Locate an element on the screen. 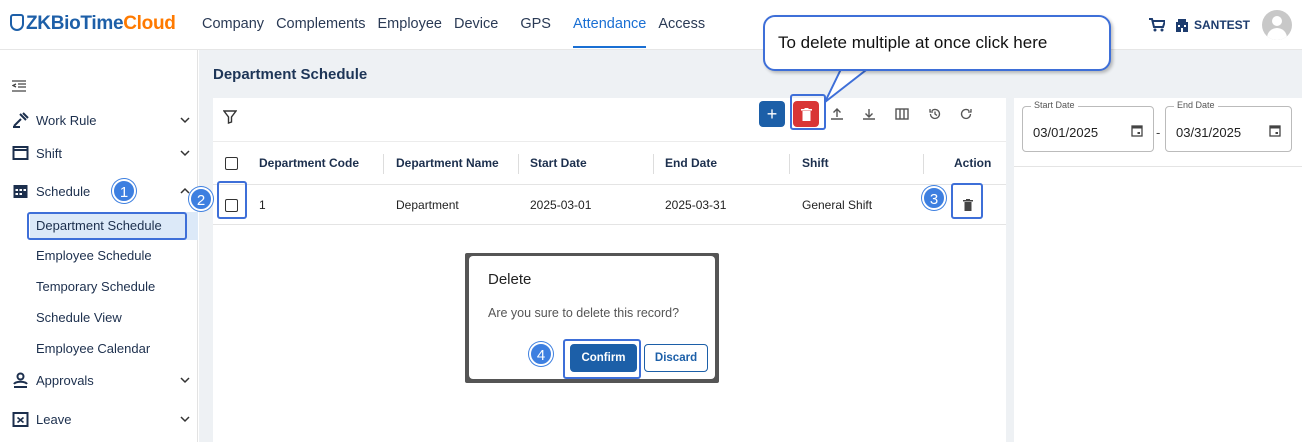 This screenshot has height=442, width=1302. history-button is located at coordinates (935, 114).